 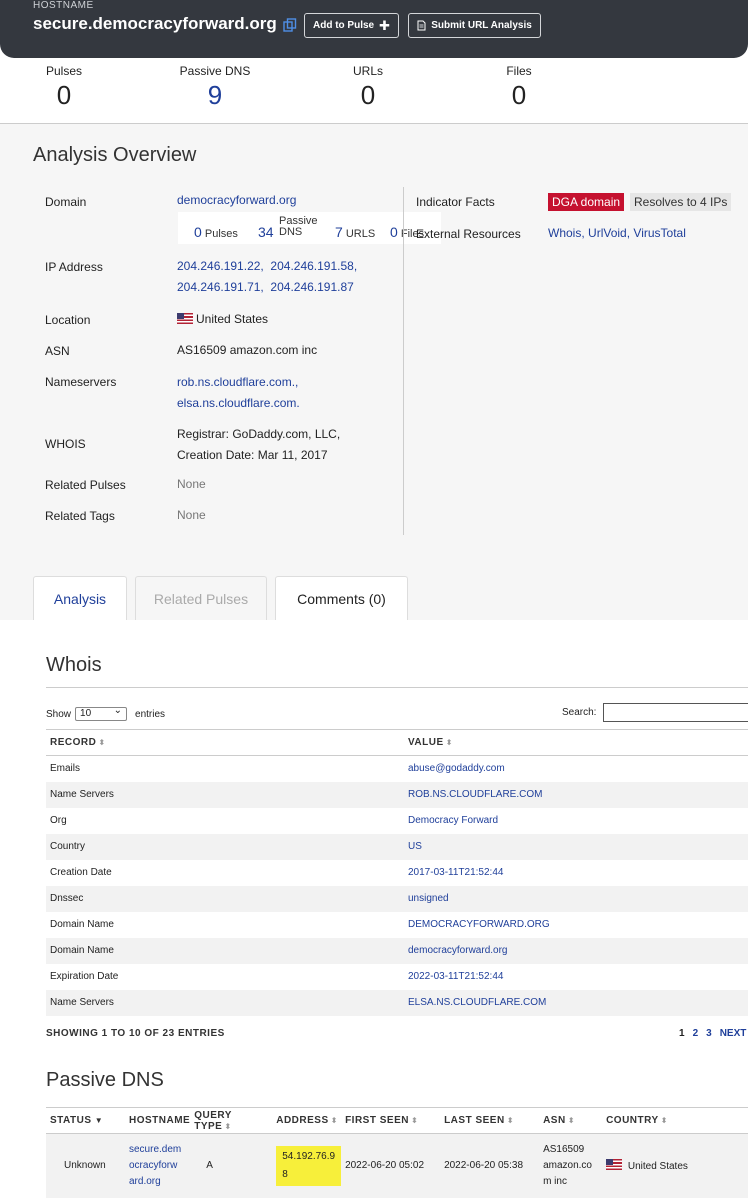 I want to click on ip-link: 204.246.191.22,, so click(x=220, y=266).